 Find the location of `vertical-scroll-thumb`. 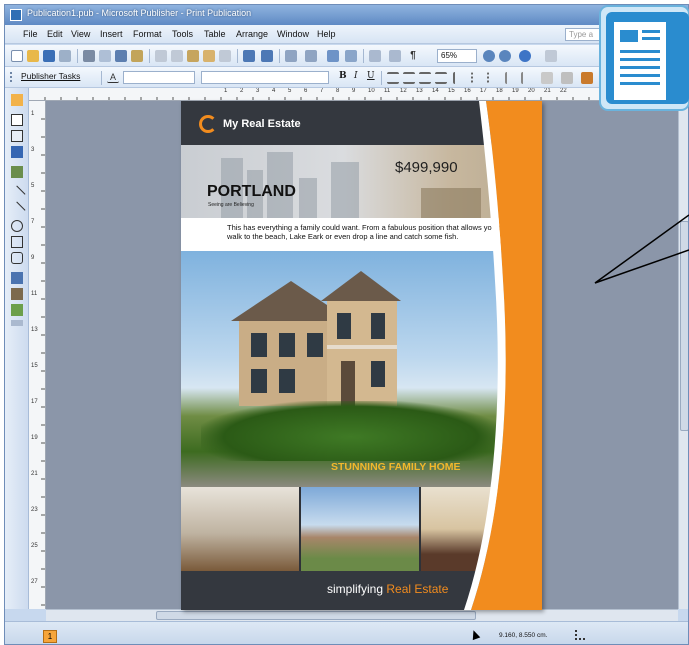

vertical-scroll-thumb is located at coordinates (684, 326).